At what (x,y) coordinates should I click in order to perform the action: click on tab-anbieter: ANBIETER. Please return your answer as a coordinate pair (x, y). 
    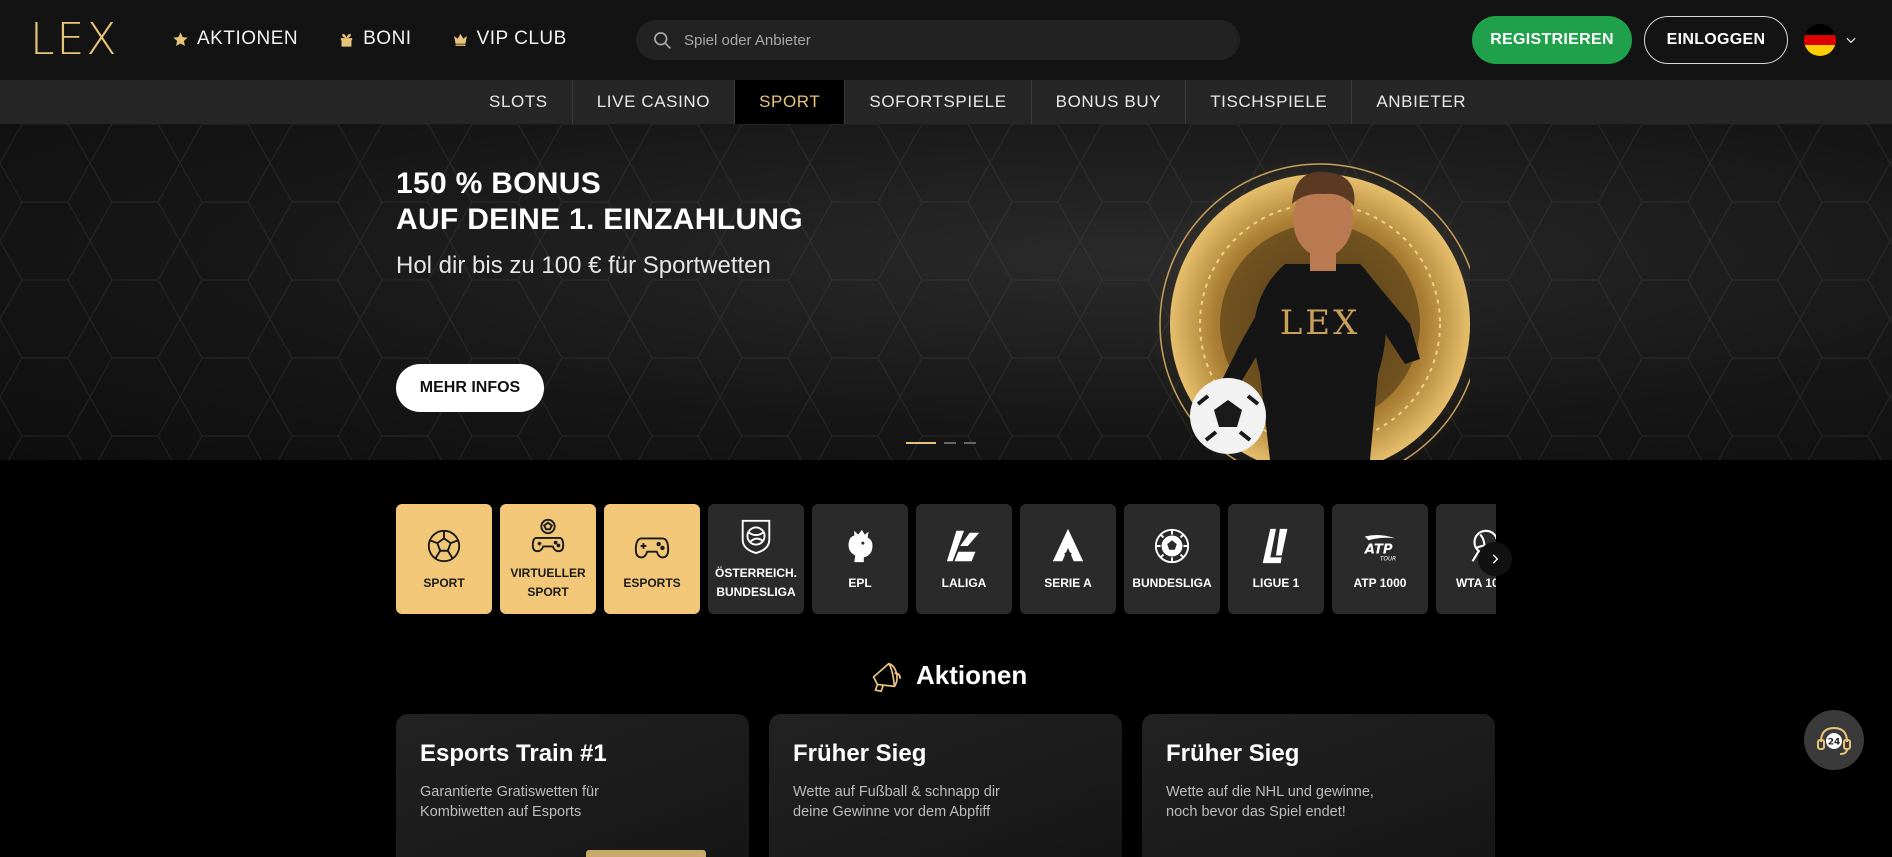
    Looking at the image, I should click on (1421, 102).